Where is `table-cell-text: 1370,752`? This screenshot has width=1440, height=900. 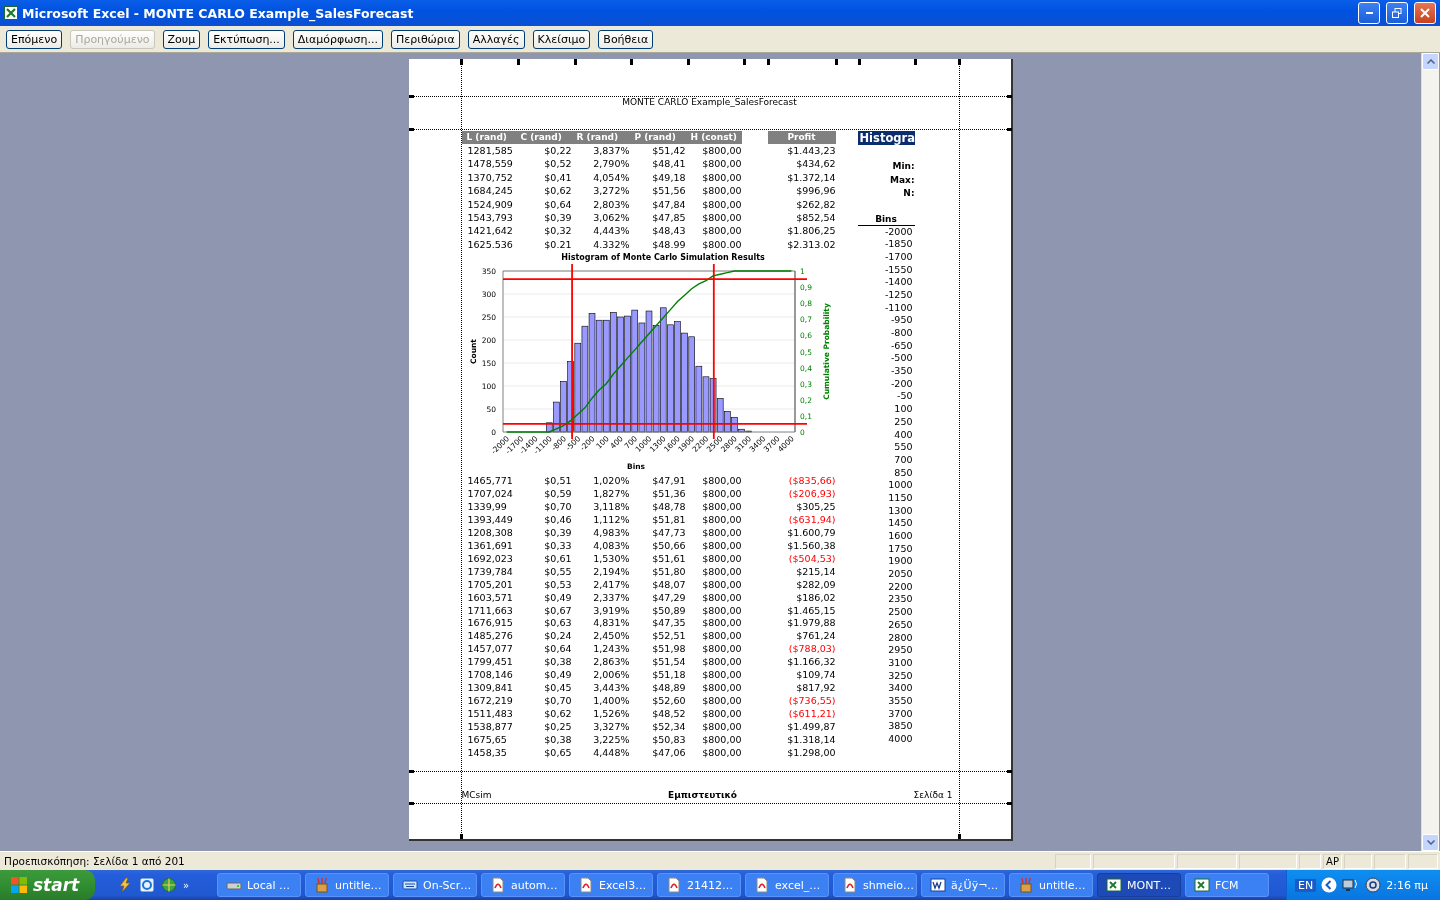
table-cell-text: 1370,752 is located at coordinates (490, 177).